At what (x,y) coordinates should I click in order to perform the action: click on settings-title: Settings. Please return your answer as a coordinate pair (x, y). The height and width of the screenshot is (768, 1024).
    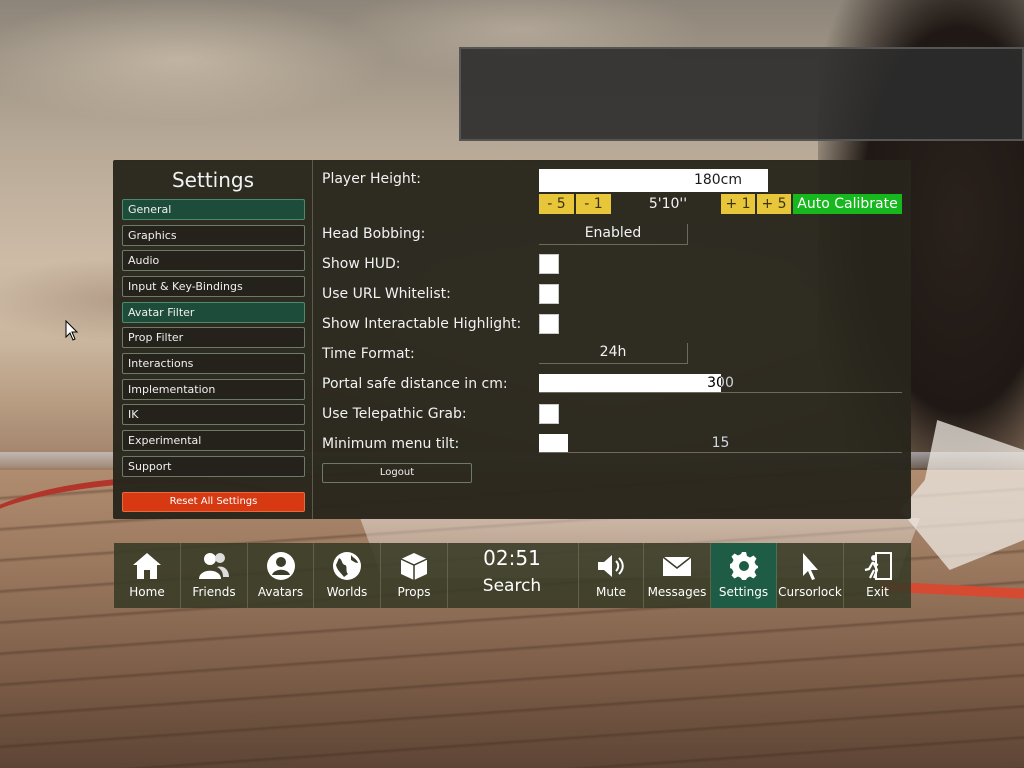
    Looking at the image, I should click on (213, 180).